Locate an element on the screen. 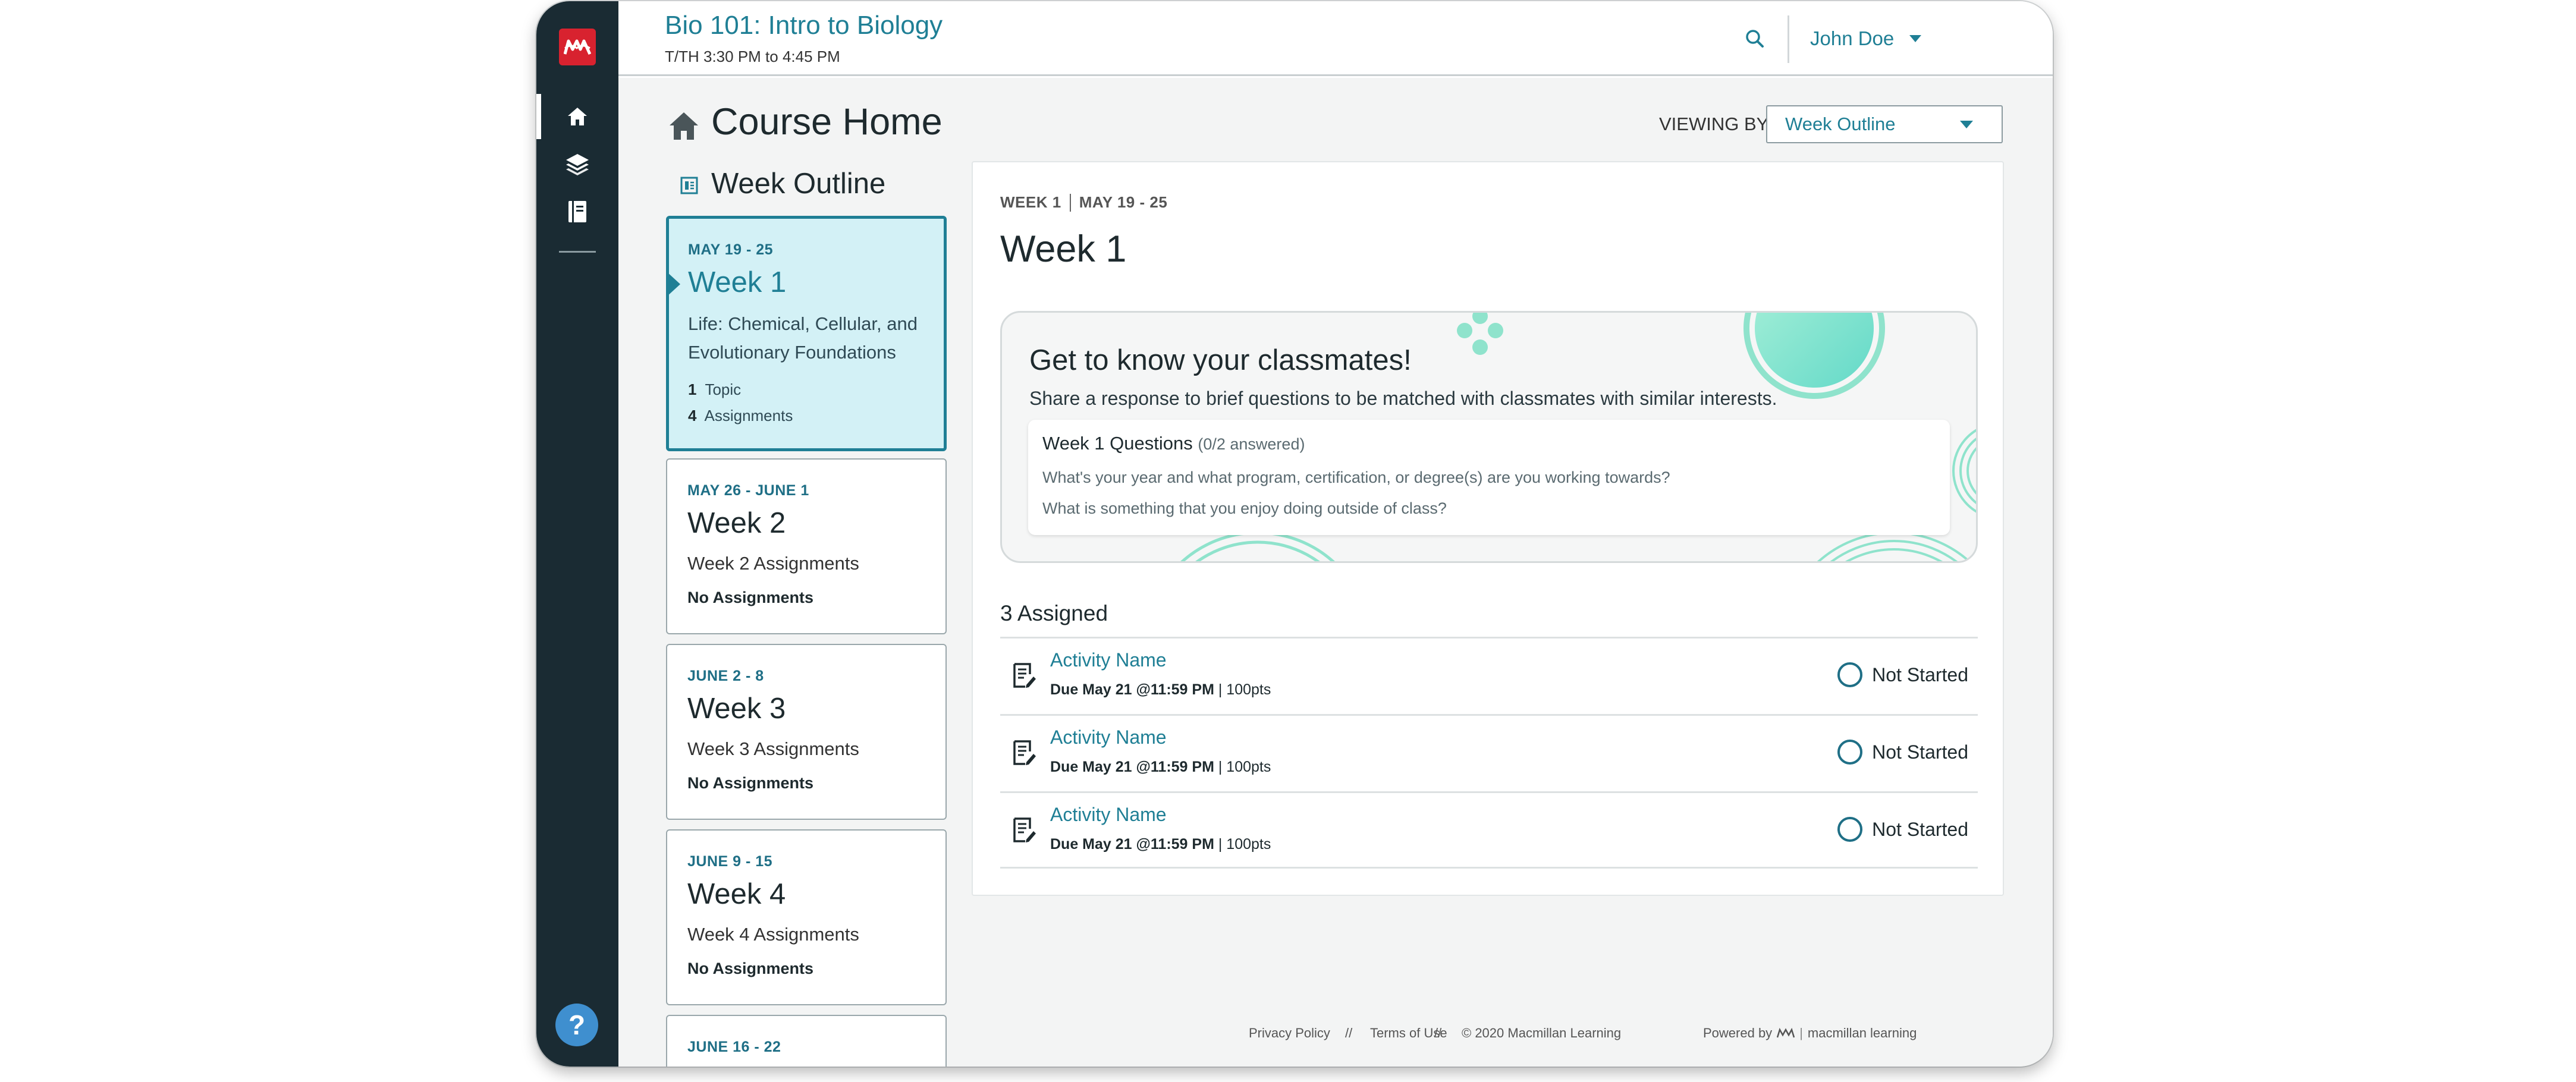 Image resolution: width=2576 pixels, height=1082 pixels. outline-icon is located at coordinates (689, 185).